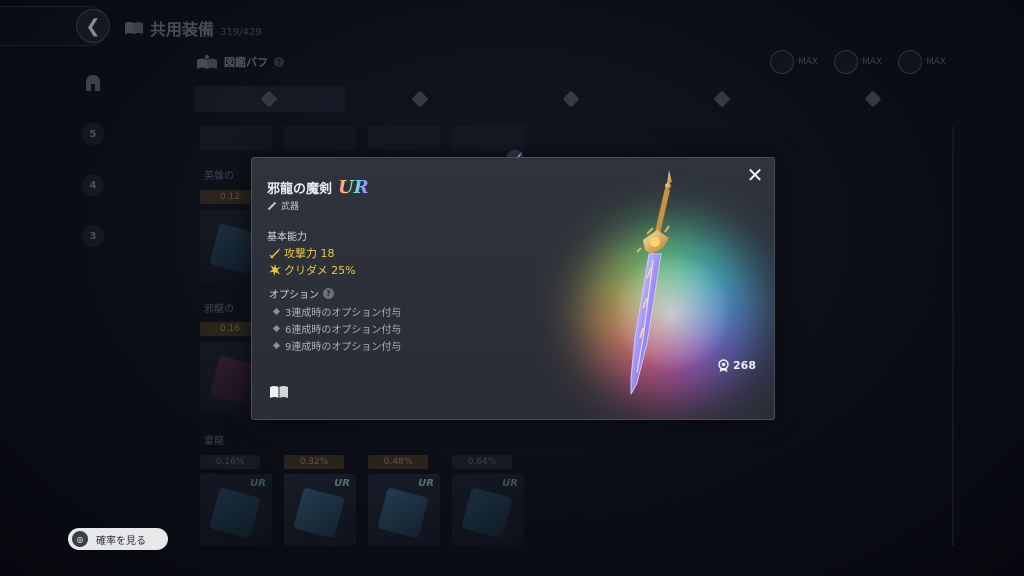 The width and height of the screenshot is (1024, 576). What do you see at coordinates (287, 237) in the screenshot?
I see `basic-stats-title: 基本能力` at bounding box center [287, 237].